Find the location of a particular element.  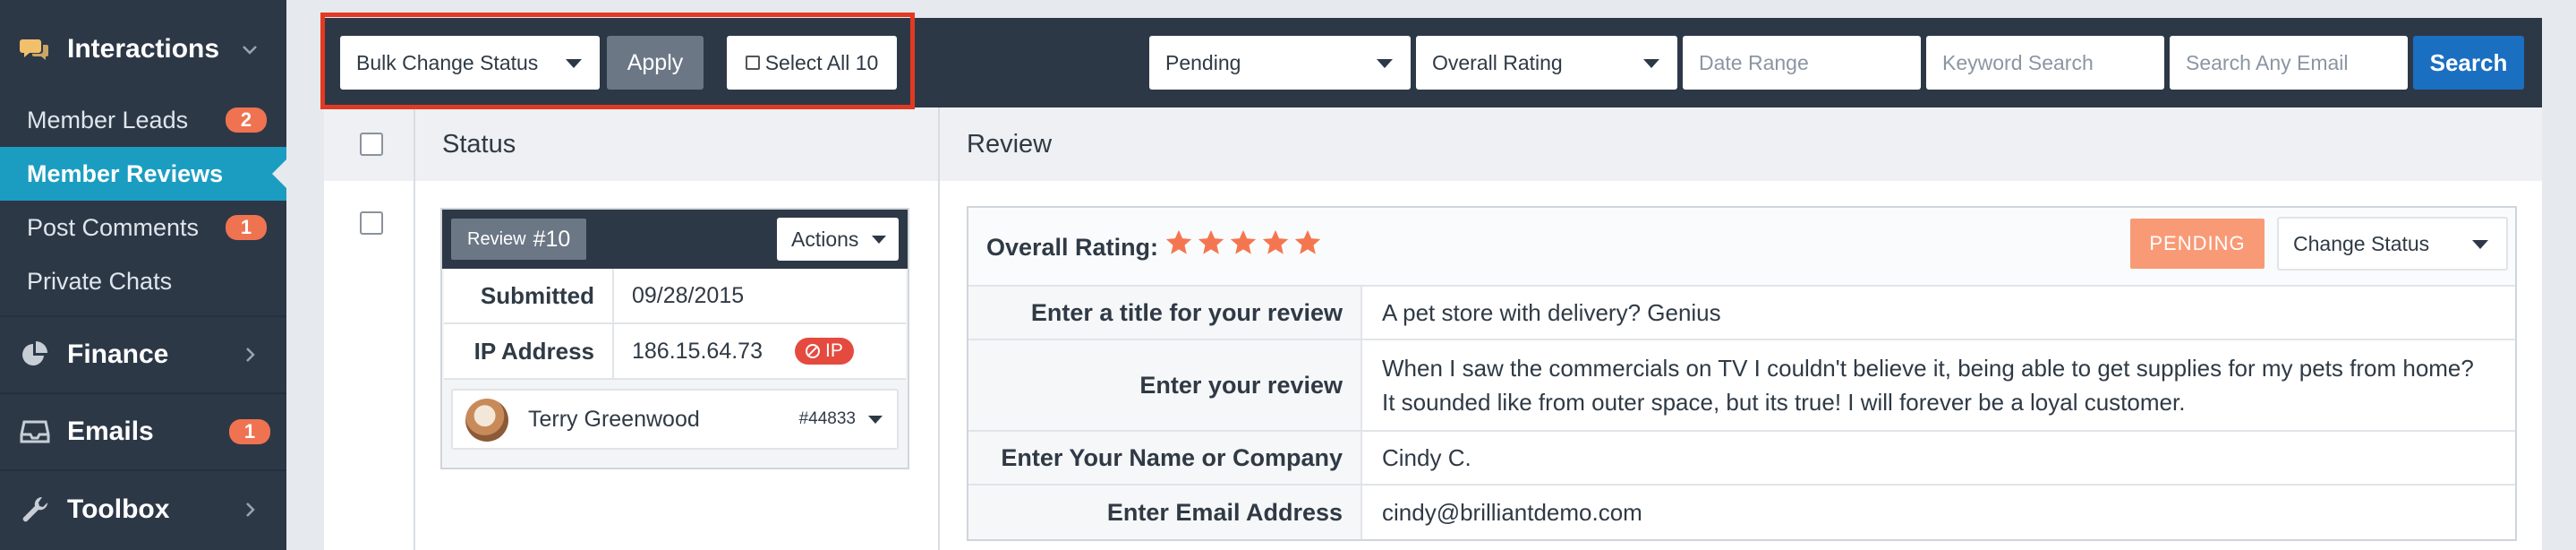

field-value: Cindy C. is located at coordinates (1426, 457).